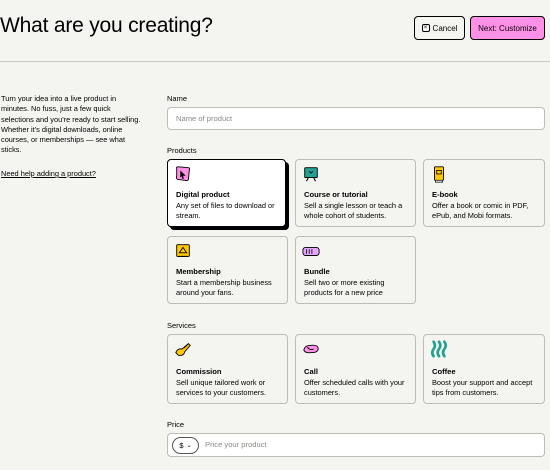 This screenshot has width=550, height=470. I want to click on cancel-button: × Cancel, so click(439, 28).